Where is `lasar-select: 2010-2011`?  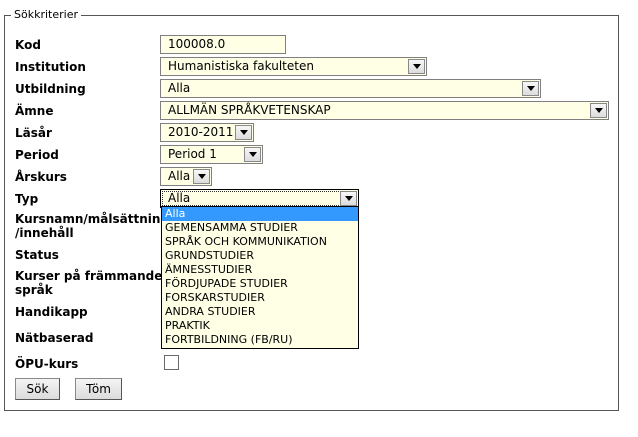 lasar-select: 2010-2011 is located at coordinates (207, 132).